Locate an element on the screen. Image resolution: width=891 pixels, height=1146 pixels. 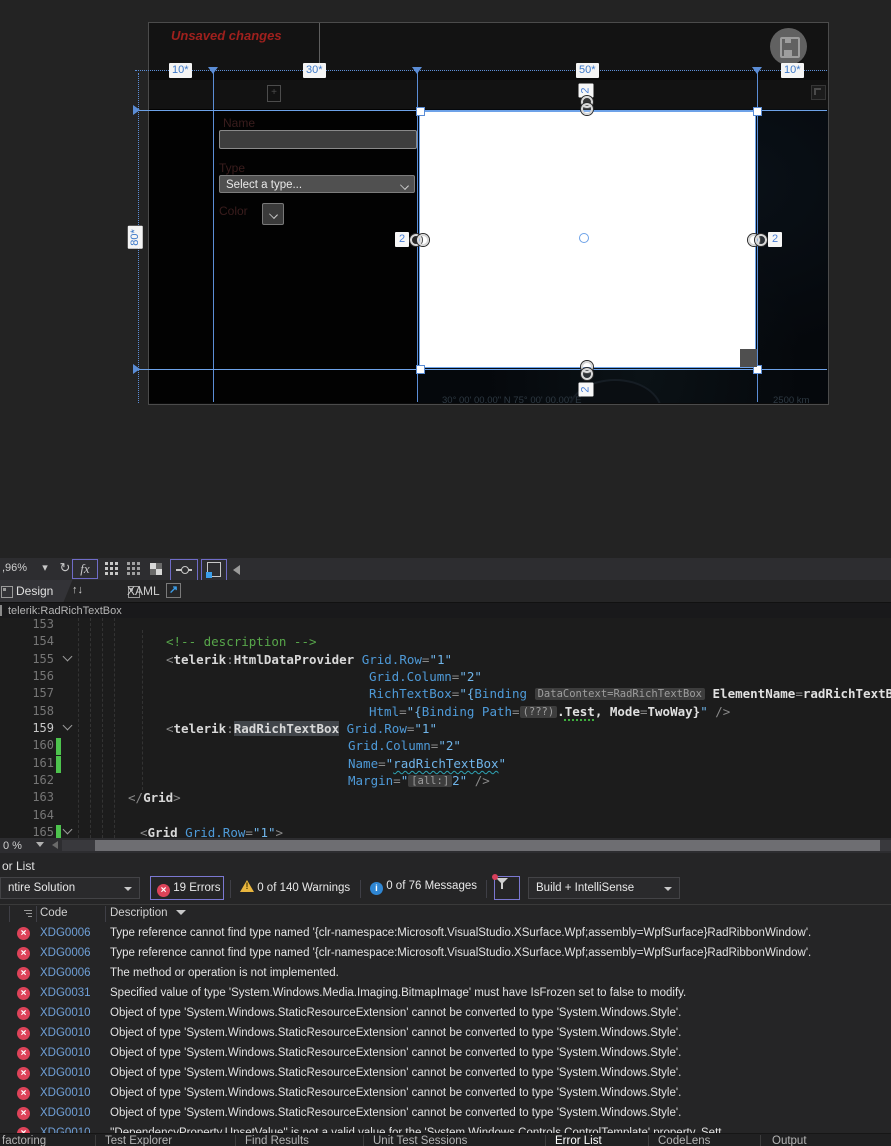
refresh-icon: ↻ is located at coordinates (65, 568).